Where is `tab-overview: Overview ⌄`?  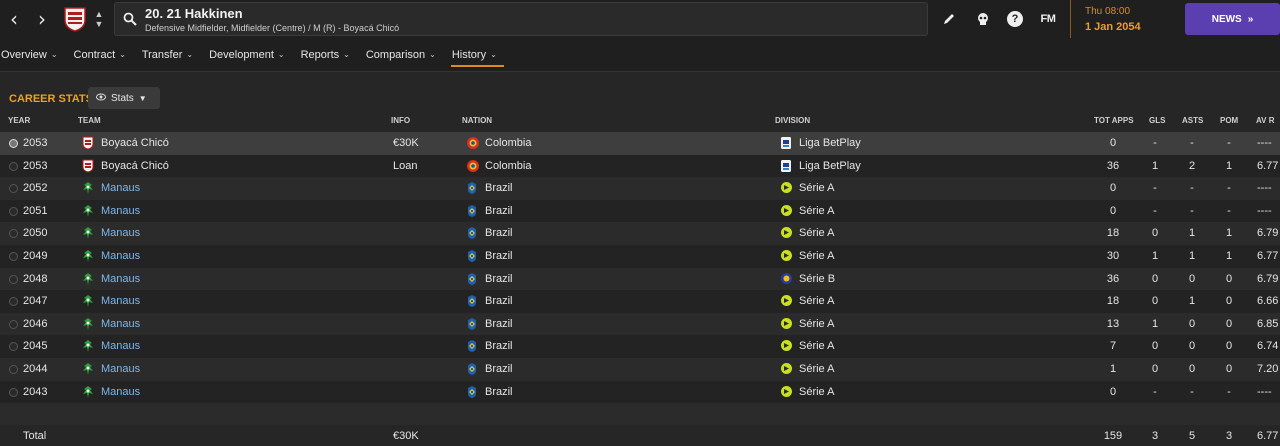 tab-overview: Overview ⌄ is located at coordinates (32, 55).